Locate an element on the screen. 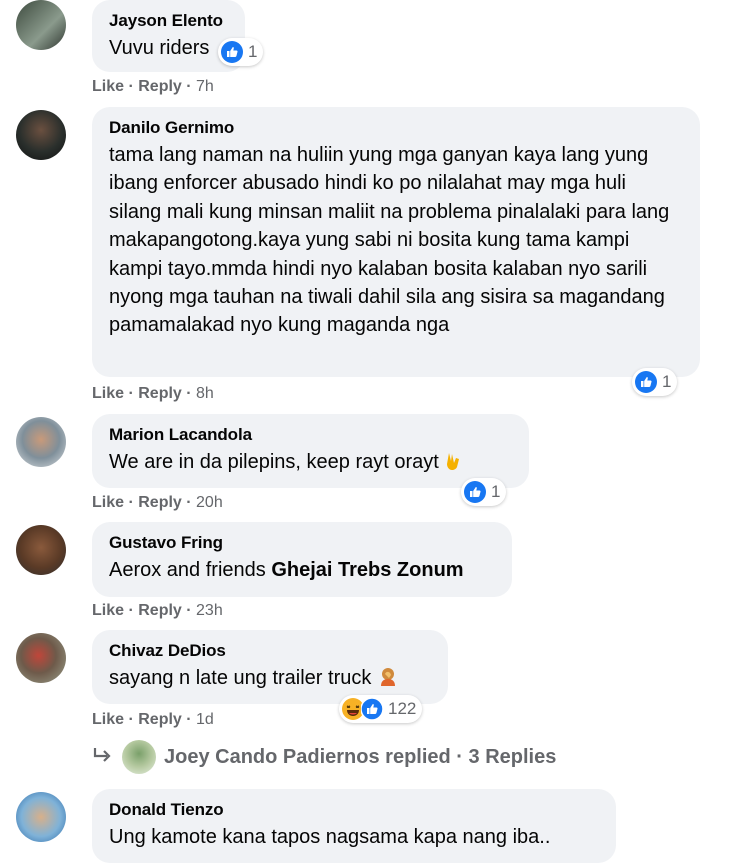 The width and height of the screenshot is (750, 864). view-replies-link: Joey Cando Padiernos replied · 3 Replies is located at coordinates (324, 757).